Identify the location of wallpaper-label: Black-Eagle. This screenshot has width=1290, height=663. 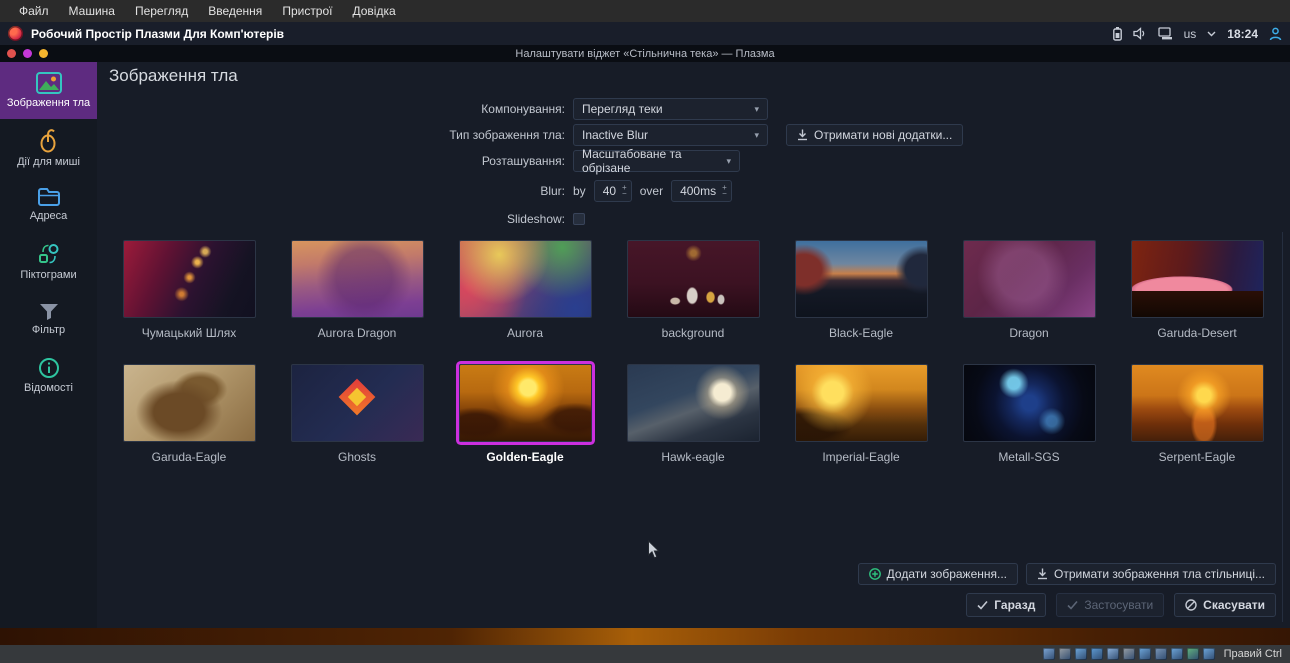
(861, 333).